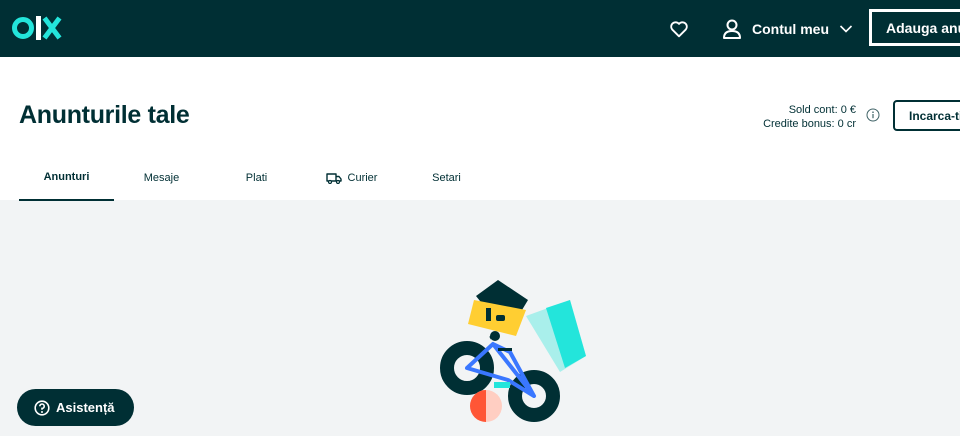  I want to click on tab-setari: Setari, so click(446, 178).